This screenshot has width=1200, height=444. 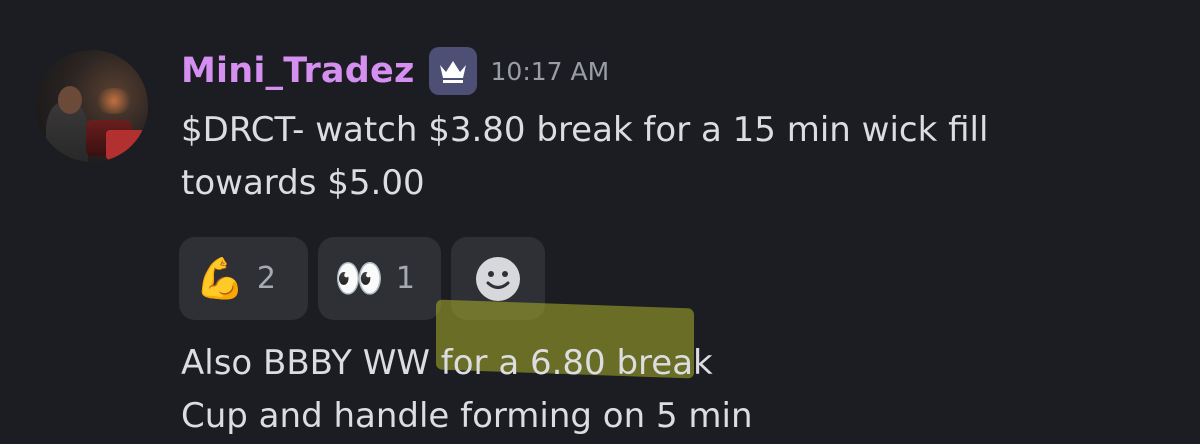 I want to click on eyes-icon: 👀, so click(x=359, y=278).